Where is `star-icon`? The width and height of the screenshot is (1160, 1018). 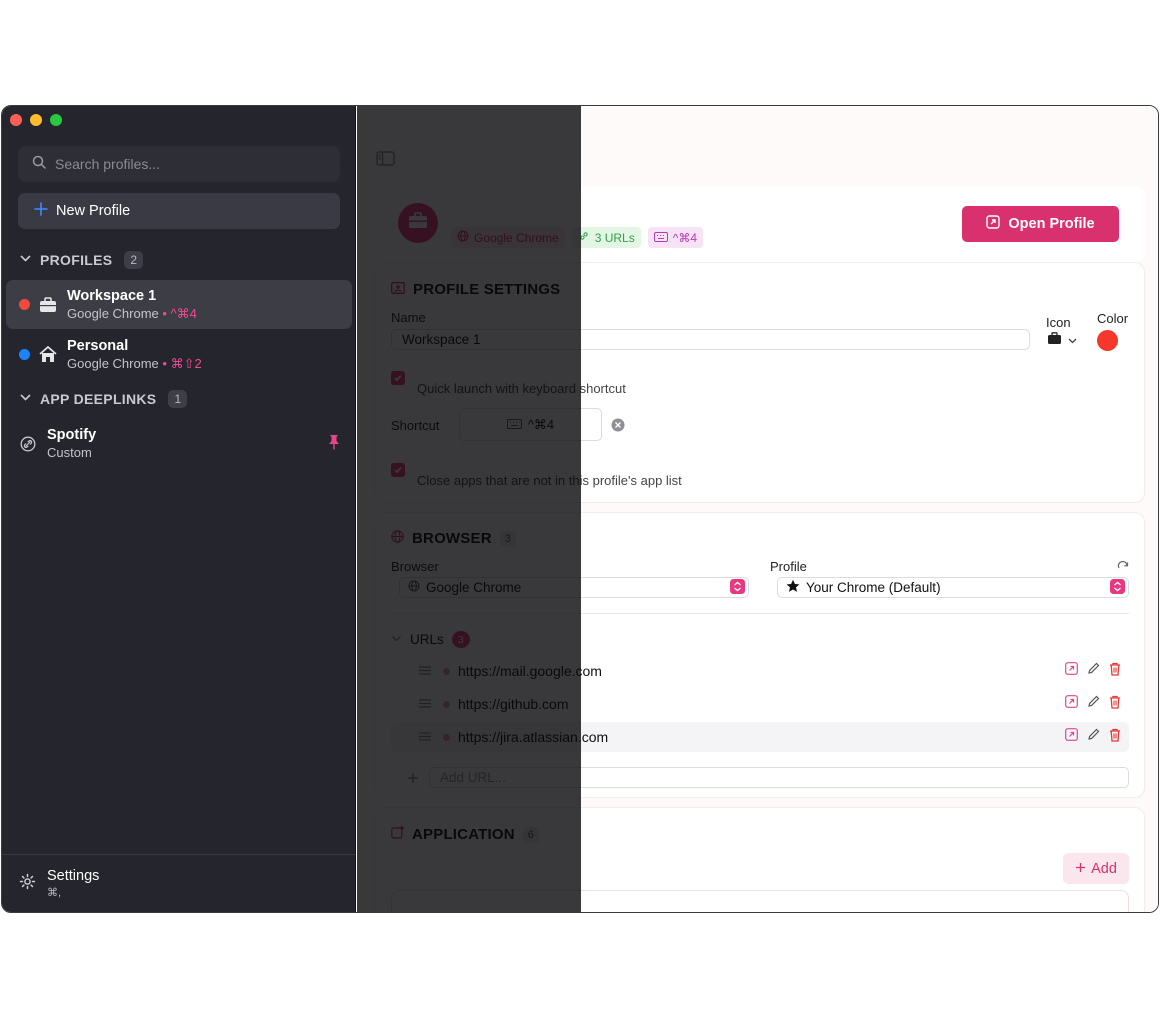
star-icon is located at coordinates (793, 587).